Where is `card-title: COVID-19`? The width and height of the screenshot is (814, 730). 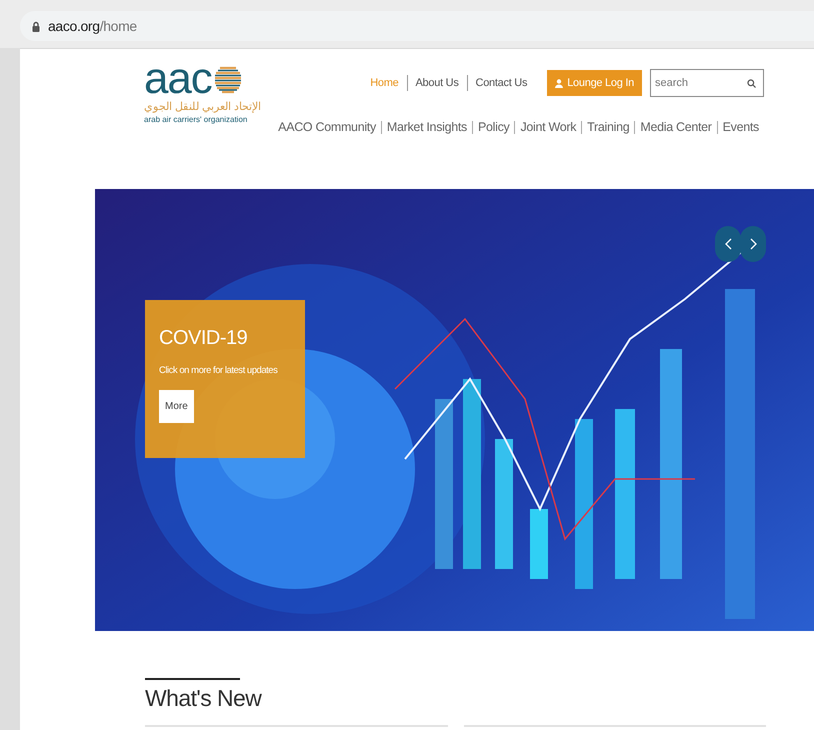
card-title: COVID-19 is located at coordinates (203, 338).